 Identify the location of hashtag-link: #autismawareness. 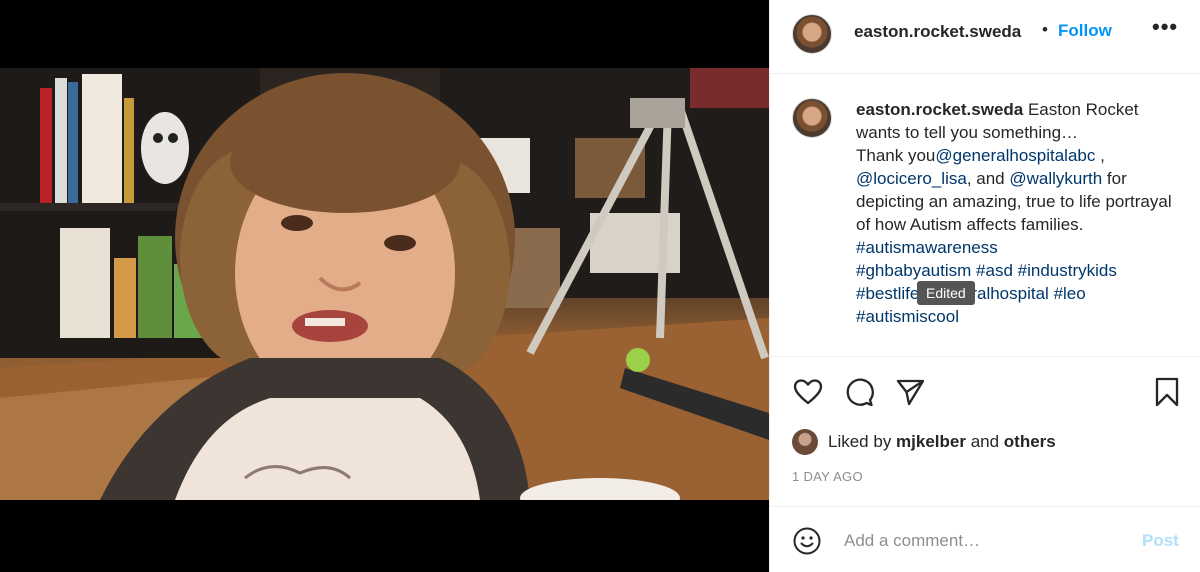
(927, 247).